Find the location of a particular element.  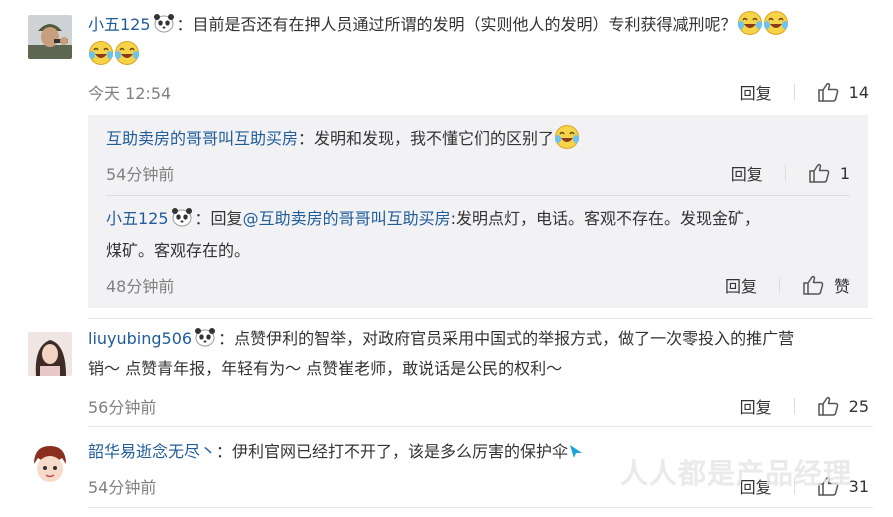

comment-text: ：点赞伊利的智举，对政府官员采用中国式的举报方式，做了一次零投入的推广营 is located at coordinates (506, 338).